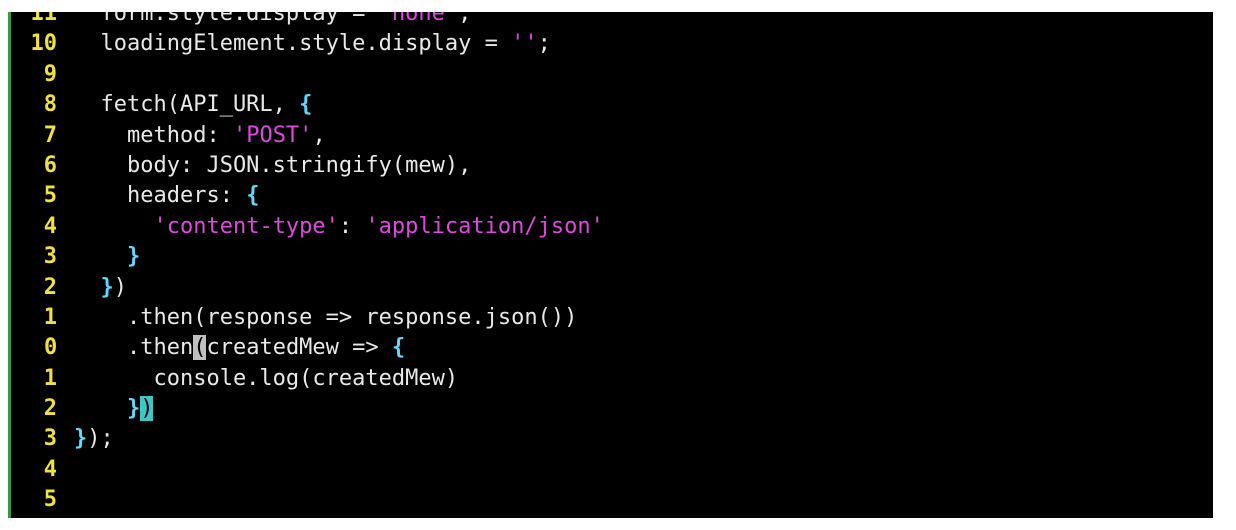 The height and width of the screenshot is (530, 1236). I want to click on line-content: .then(response => response.json()), so click(325, 318).